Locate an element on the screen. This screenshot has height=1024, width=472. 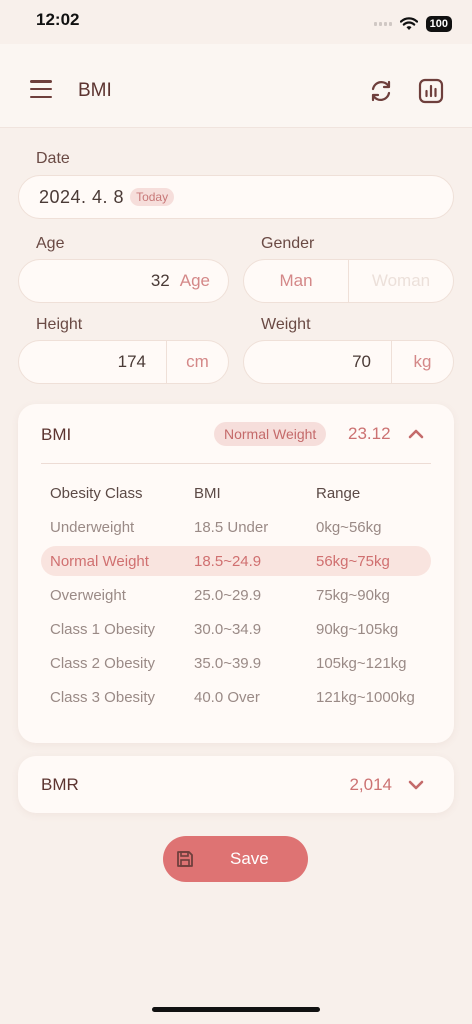
gender-toggle: Man Woman is located at coordinates (348, 281).